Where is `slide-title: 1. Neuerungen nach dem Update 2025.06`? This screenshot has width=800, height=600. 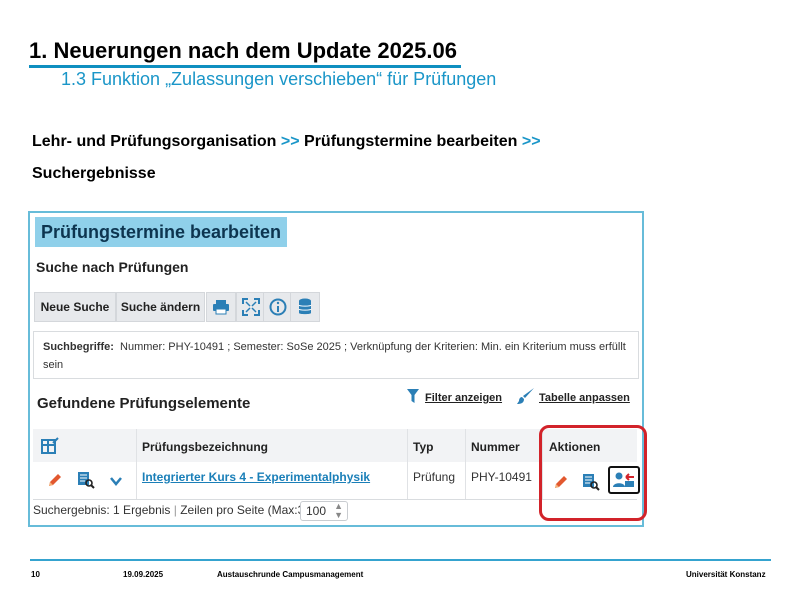 slide-title: 1. Neuerungen nach dem Update 2025.06 is located at coordinates (243, 50).